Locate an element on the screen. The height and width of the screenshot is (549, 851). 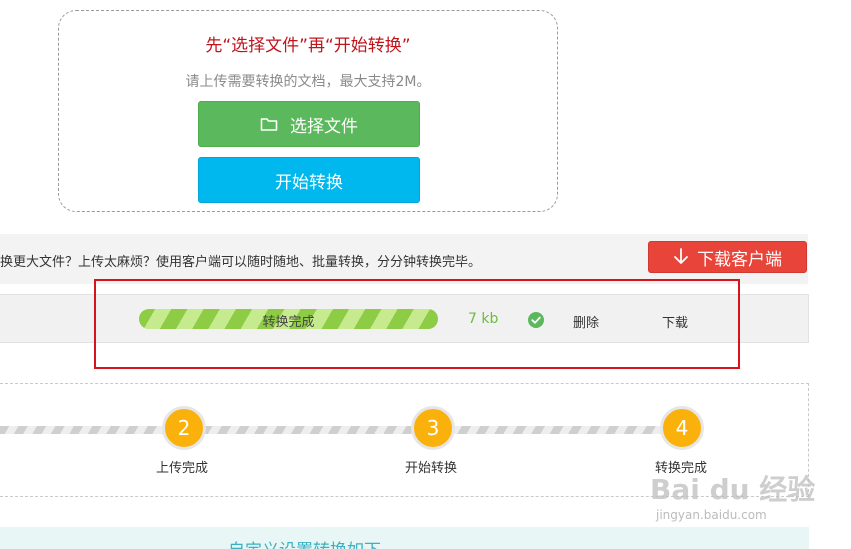
download-client-label: 下载客户端 is located at coordinates (739, 259).